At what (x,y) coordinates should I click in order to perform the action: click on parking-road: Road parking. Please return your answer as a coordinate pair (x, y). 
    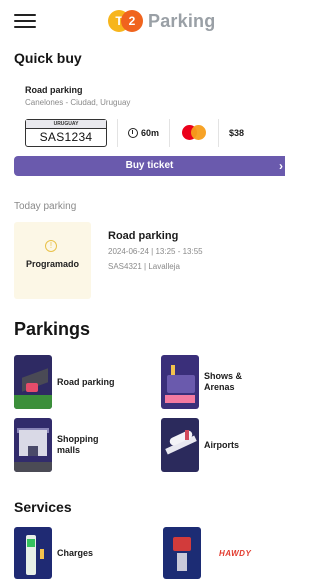
    Looking at the image, I should click on (74, 382).